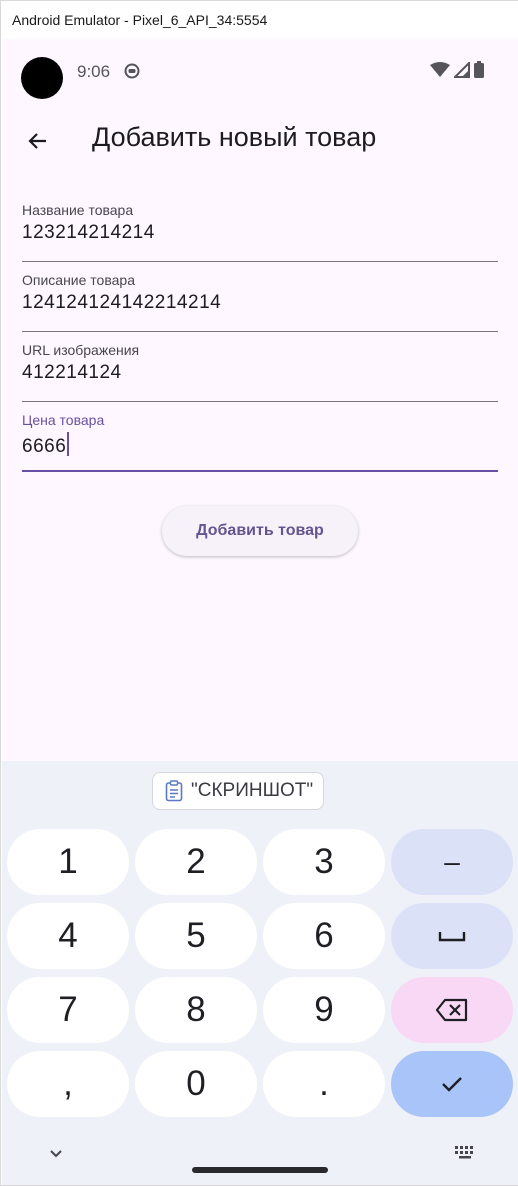 The image size is (518, 1186). What do you see at coordinates (68, 444) in the screenshot?
I see `text-cursor` at bounding box center [68, 444].